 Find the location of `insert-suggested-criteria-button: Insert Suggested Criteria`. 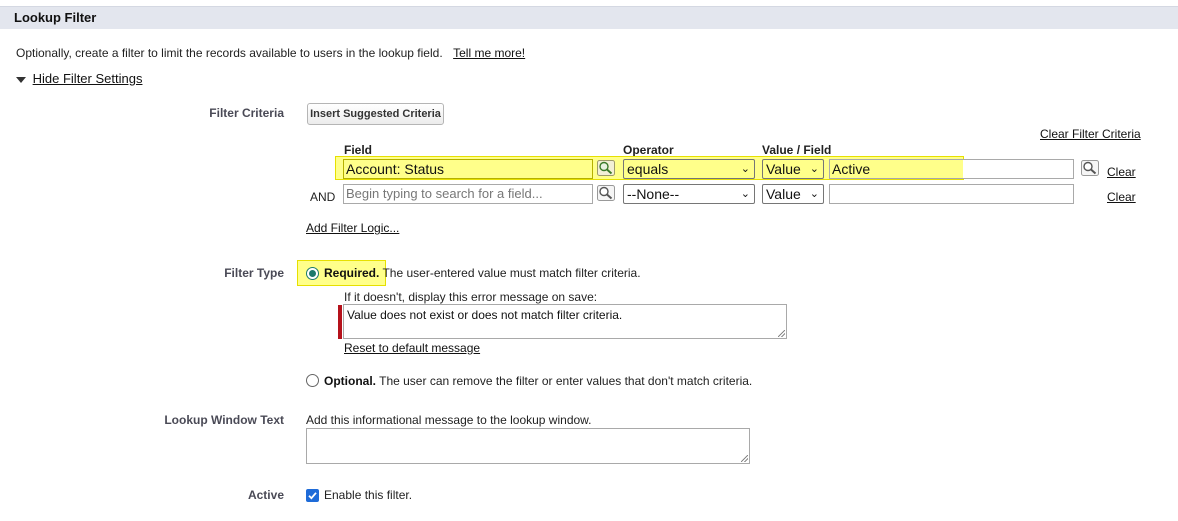

insert-suggested-criteria-button: Insert Suggested Criteria is located at coordinates (375, 114).